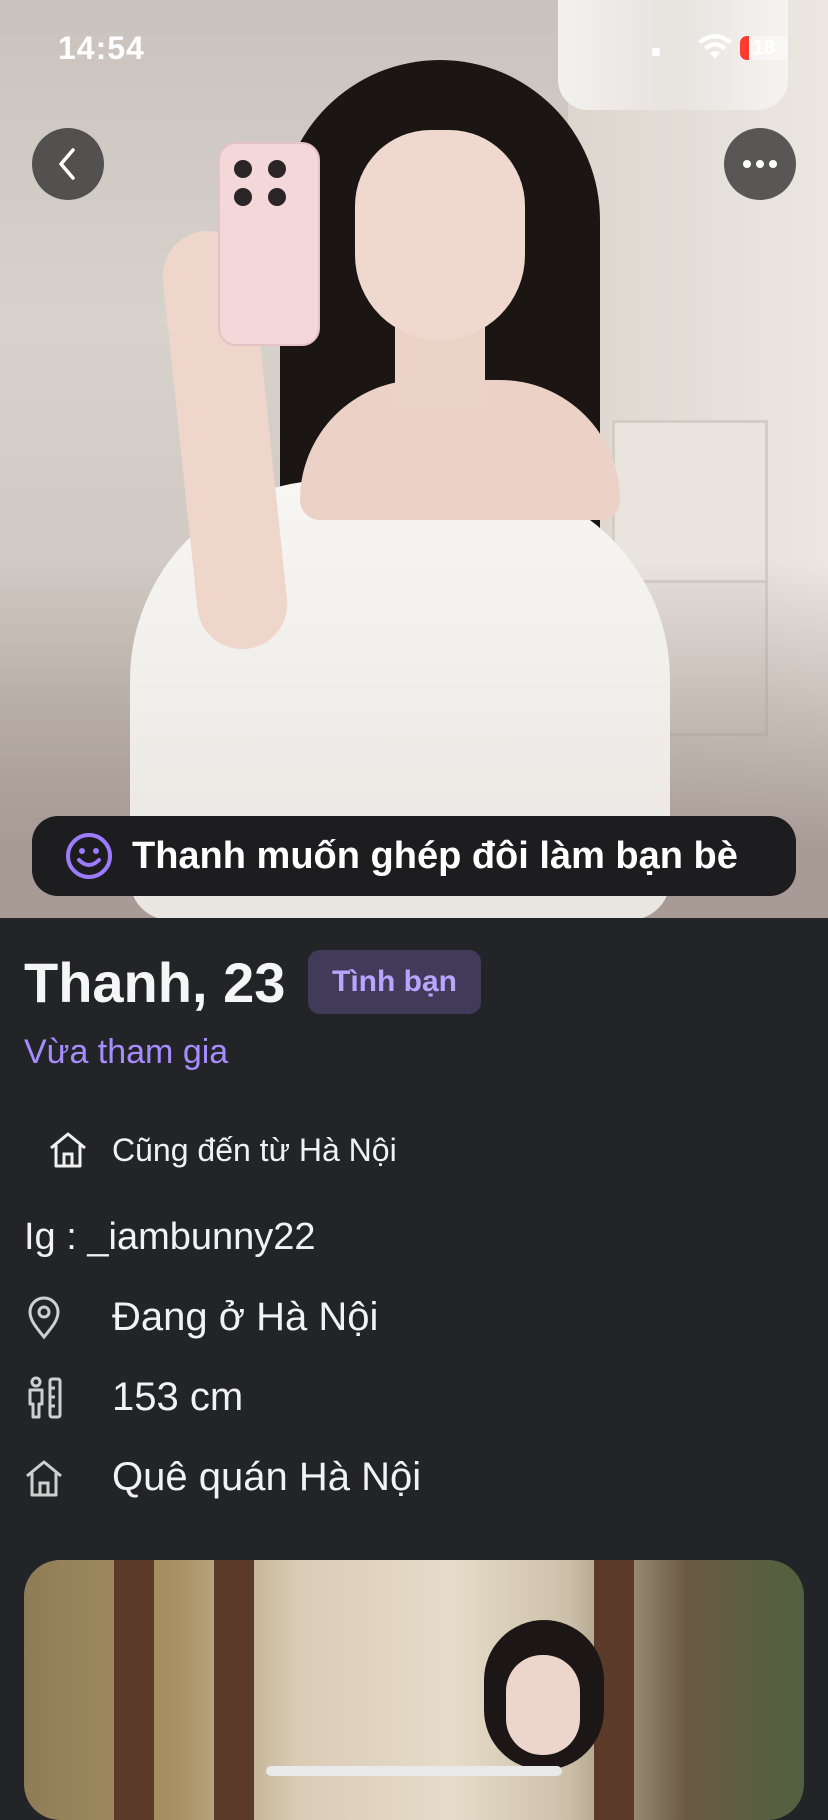 The image size is (828, 1820). I want to click on chevron-left-icon, so click(67, 164).